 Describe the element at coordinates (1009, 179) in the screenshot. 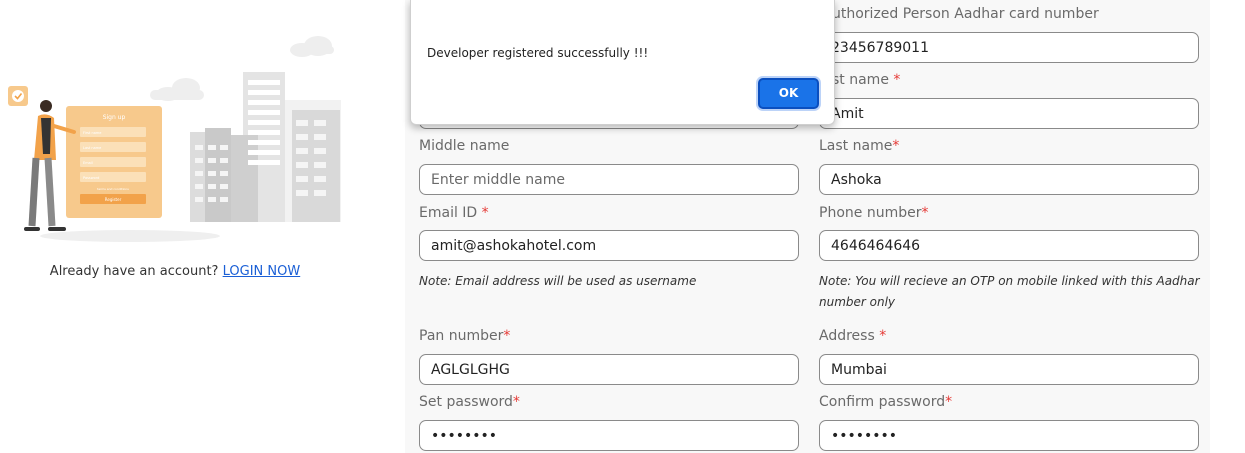

I see `last-name-input` at that location.